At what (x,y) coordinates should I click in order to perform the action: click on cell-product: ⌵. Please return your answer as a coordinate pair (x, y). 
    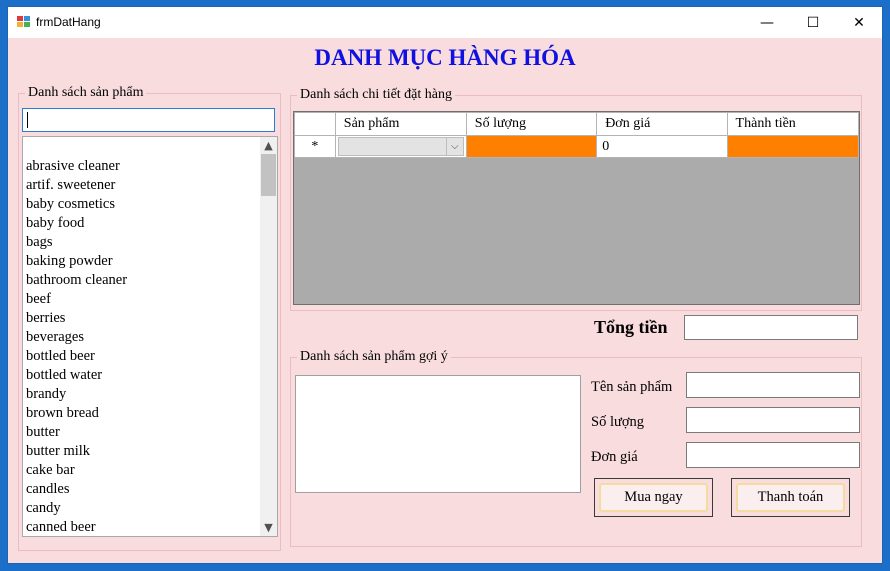
    Looking at the image, I should click on (400, 146).